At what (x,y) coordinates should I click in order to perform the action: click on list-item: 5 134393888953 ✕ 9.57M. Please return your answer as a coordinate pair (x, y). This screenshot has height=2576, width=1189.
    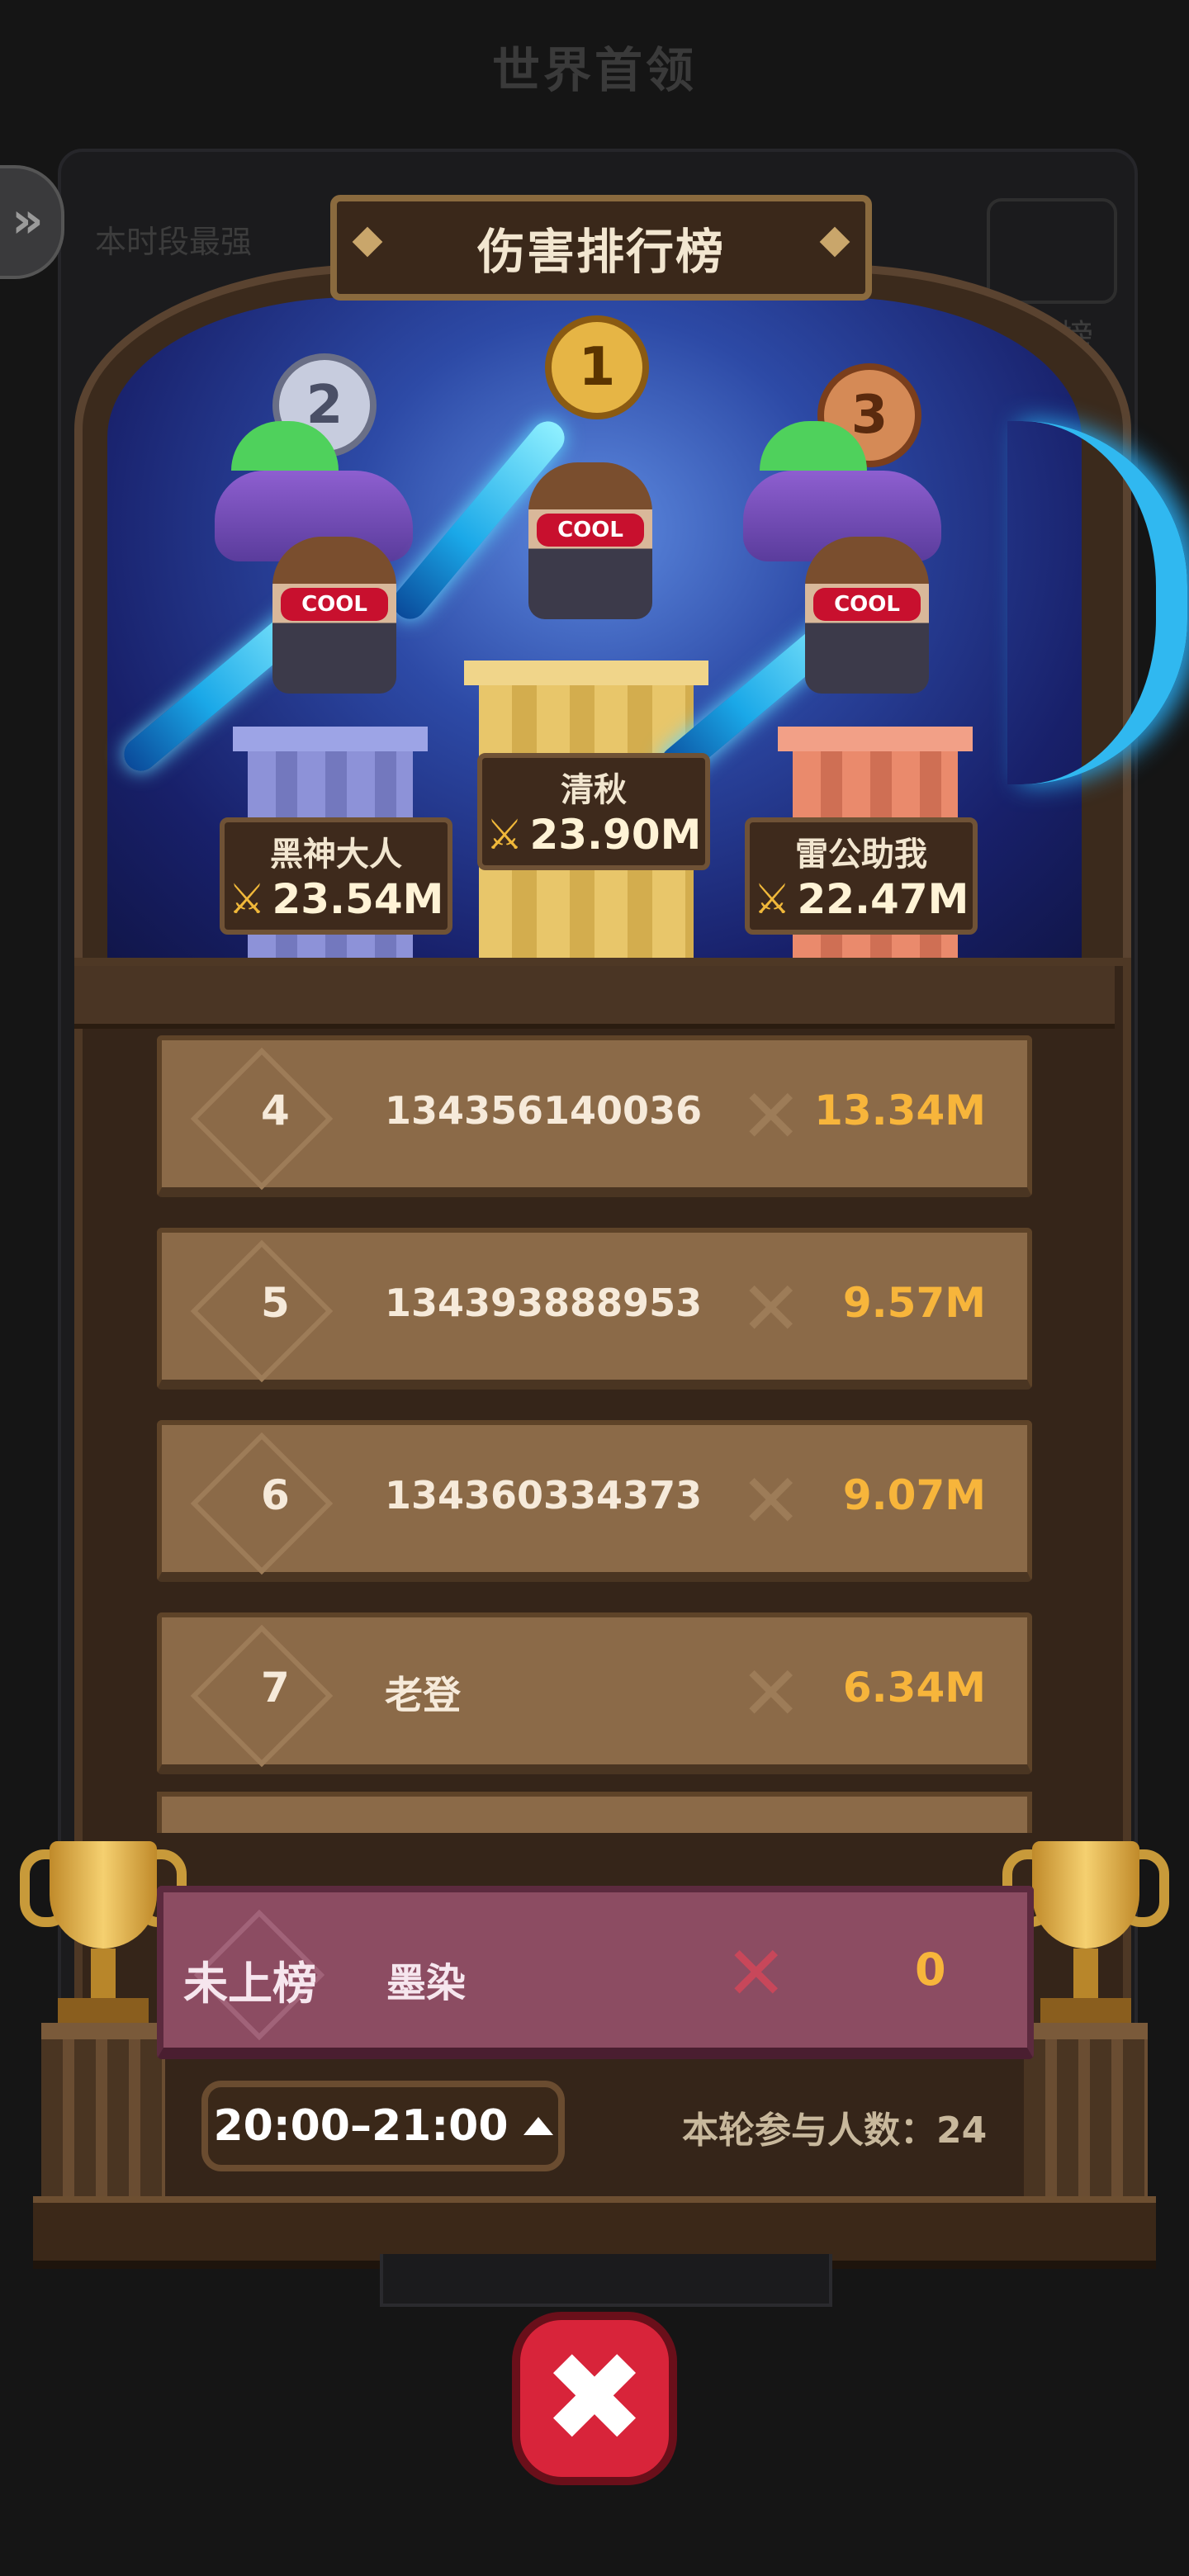
    Looking at the image, I should click on (594, 1309).